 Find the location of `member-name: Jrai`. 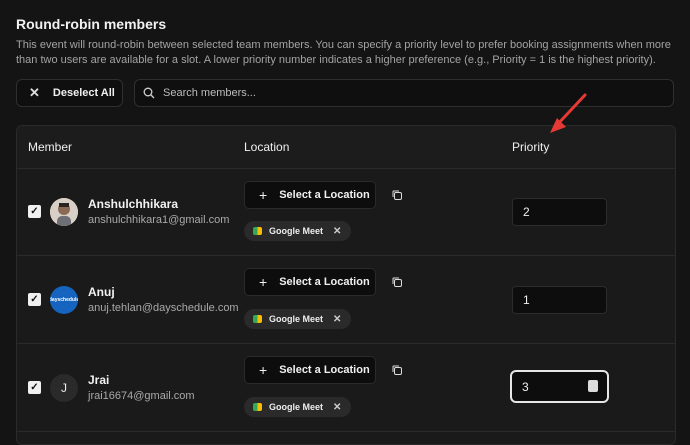

member-name: Jrai is located at coordinates (99, 380).